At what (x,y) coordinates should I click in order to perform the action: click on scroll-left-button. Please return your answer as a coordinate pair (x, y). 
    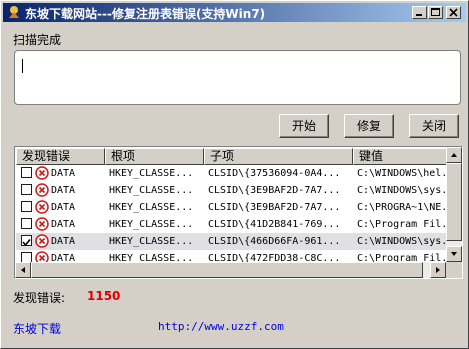
    Looking at the image, I should click on (23, 270).